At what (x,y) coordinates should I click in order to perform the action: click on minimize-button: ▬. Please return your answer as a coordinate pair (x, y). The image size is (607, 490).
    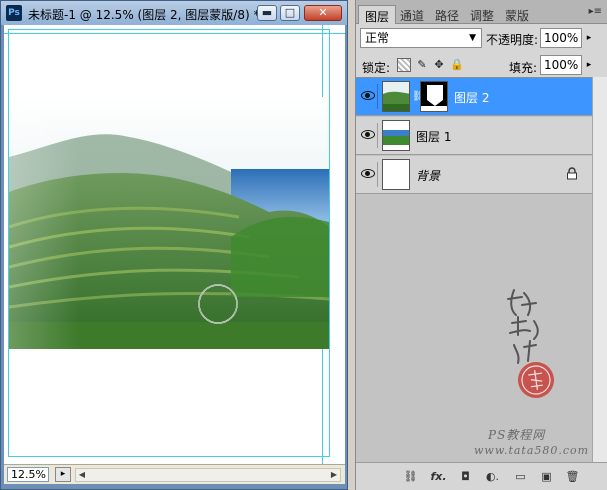
    Looking at the image, I should click on (267, 13).